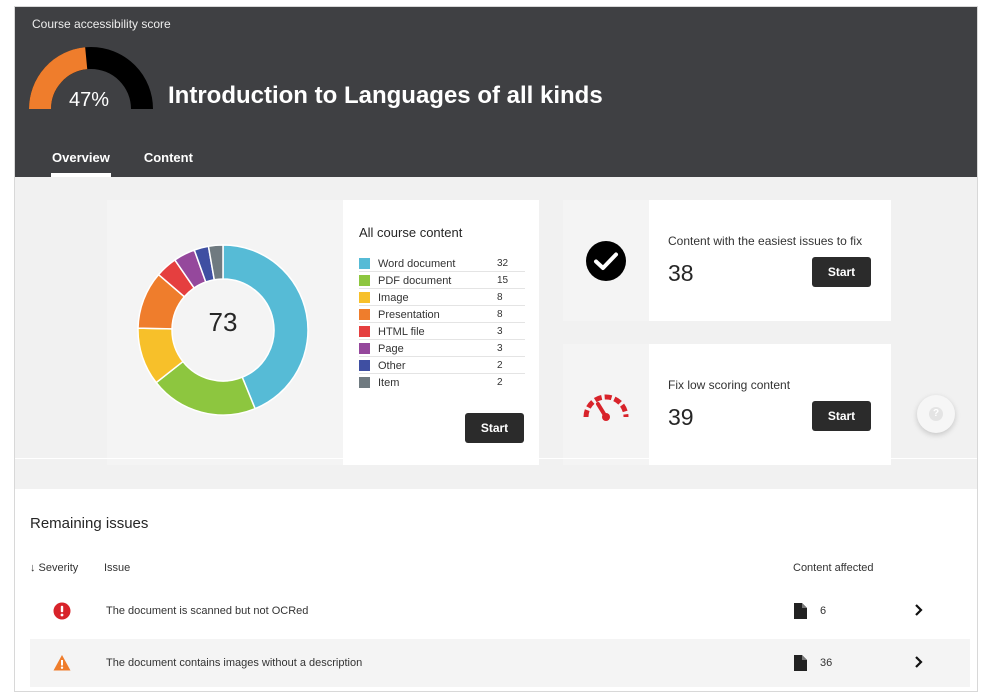  I want to click on all-content-title: All course content, so click(411, 232).